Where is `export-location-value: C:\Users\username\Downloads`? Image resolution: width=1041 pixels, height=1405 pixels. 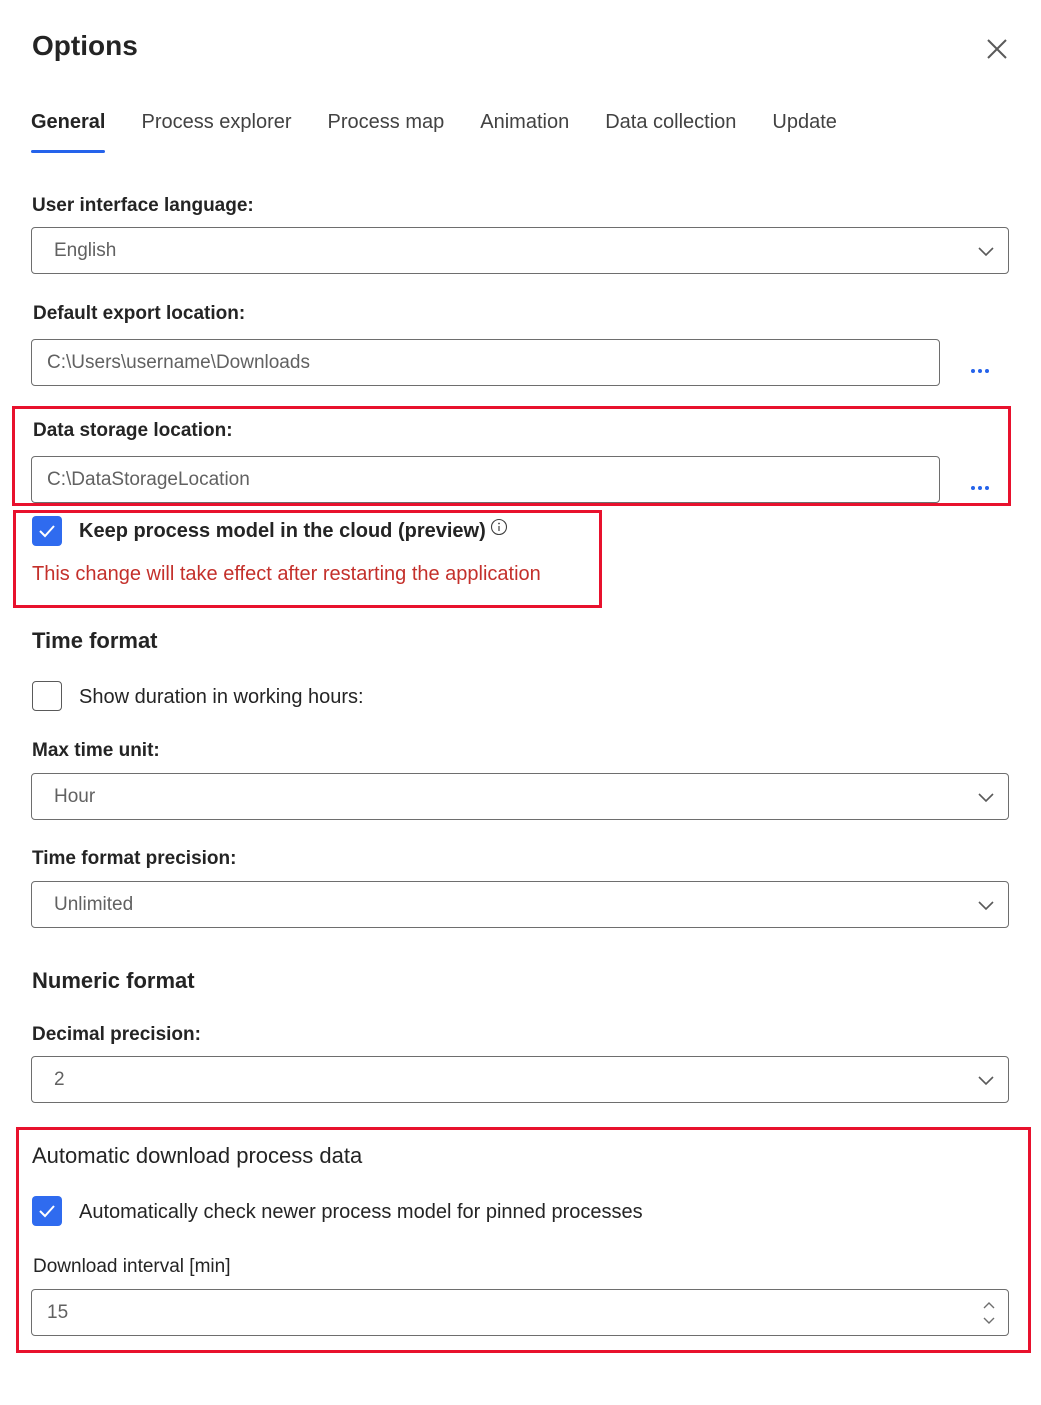 export-location-value: C:\Users\username\Downloads is located at coordinates (178, 362).